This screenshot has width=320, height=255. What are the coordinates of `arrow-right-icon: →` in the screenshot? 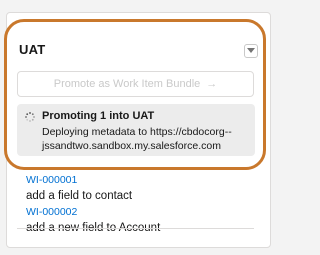 It's located at (212, 84).